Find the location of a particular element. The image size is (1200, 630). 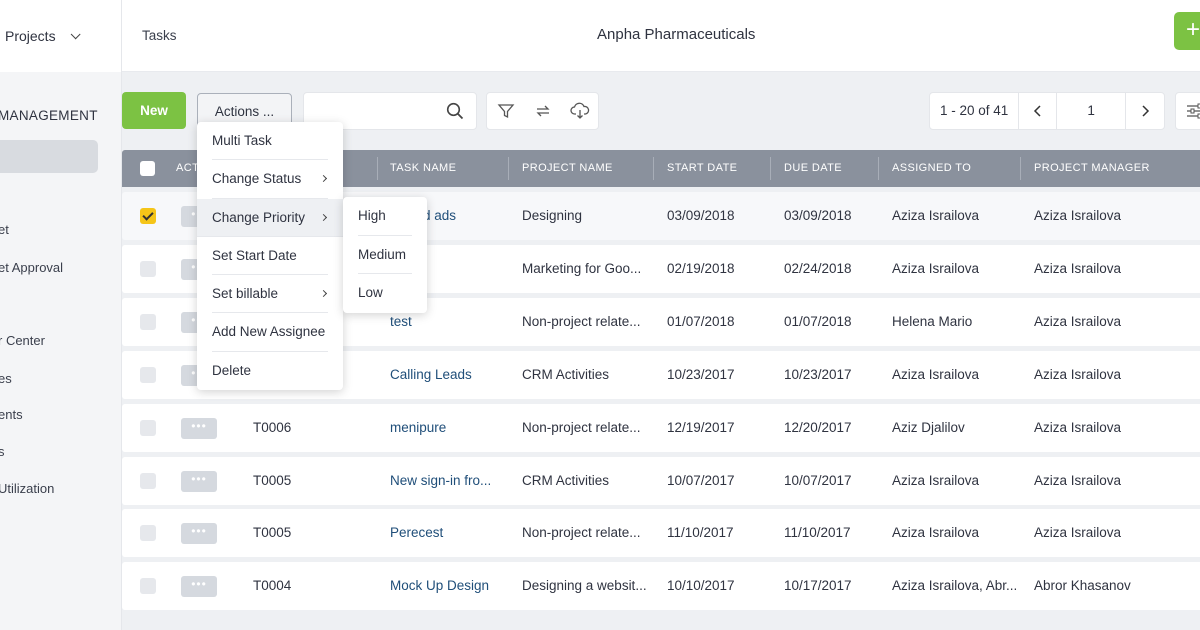

tool-buttons is located at coordinates (542, 111).